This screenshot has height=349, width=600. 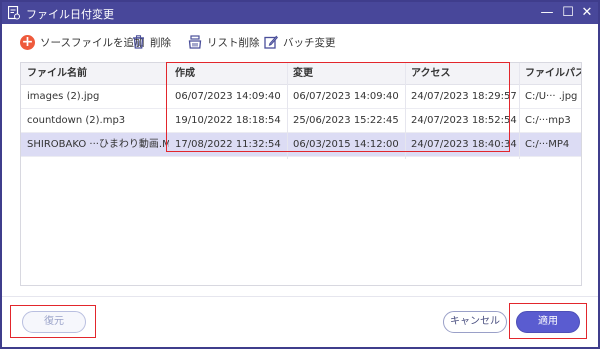 What do you see at coordinates (548, 120) in the screenshot?
I see `cell-path: C:/···mp3` at bounding box center [548, 120].